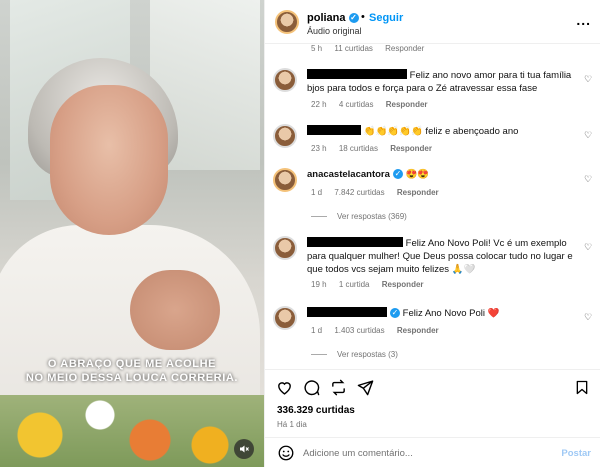 This screenshot has height=467, width=600. What do you see at coordinates (365, 387) in the screenshot?
I see `share-send-icon` at bounding box center [365, 387].